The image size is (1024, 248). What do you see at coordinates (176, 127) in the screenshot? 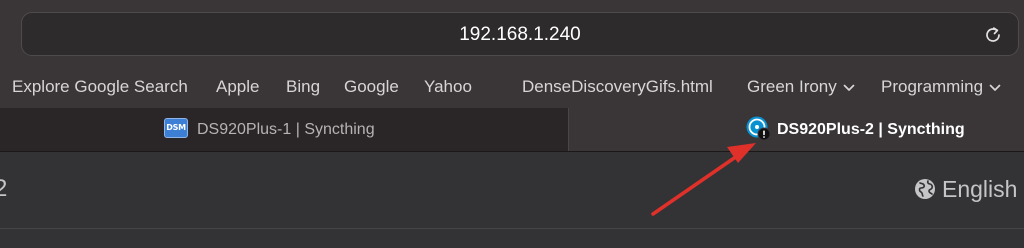
I see `dsm-icon: DSM` at bounding box center [176, 127].